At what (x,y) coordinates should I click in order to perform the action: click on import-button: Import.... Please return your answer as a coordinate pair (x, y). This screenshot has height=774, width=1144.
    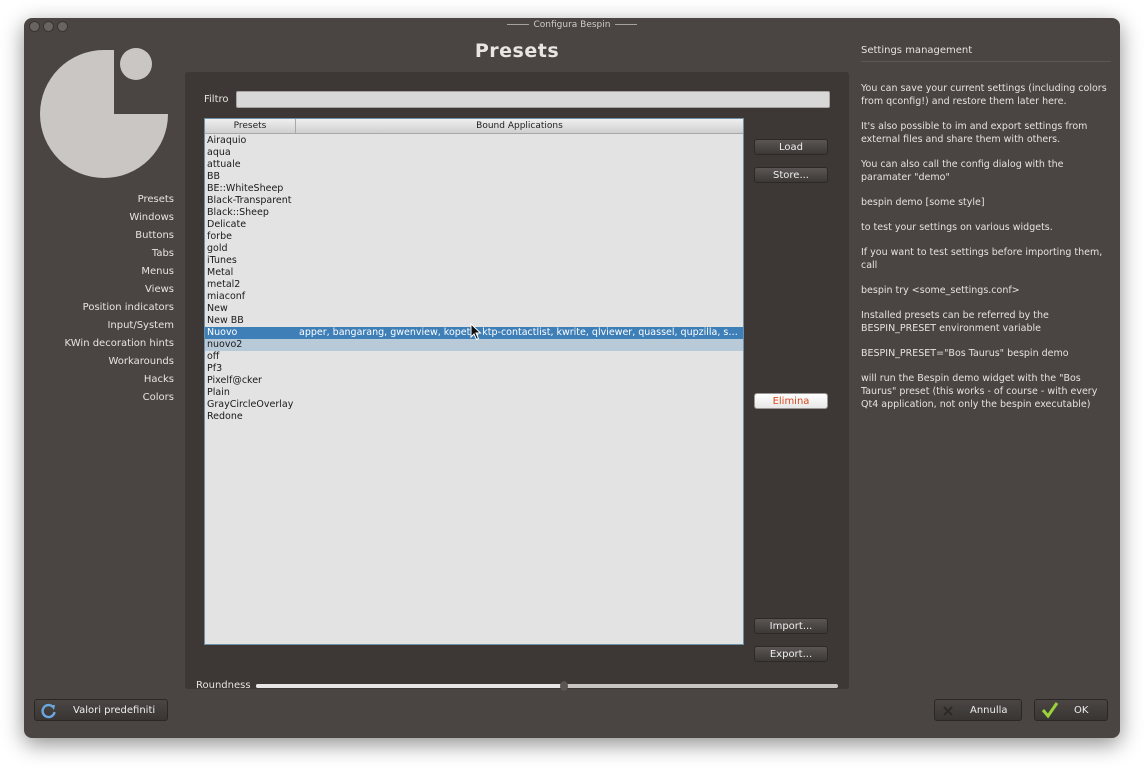
    Looking at the image, I should click on (791, 626).